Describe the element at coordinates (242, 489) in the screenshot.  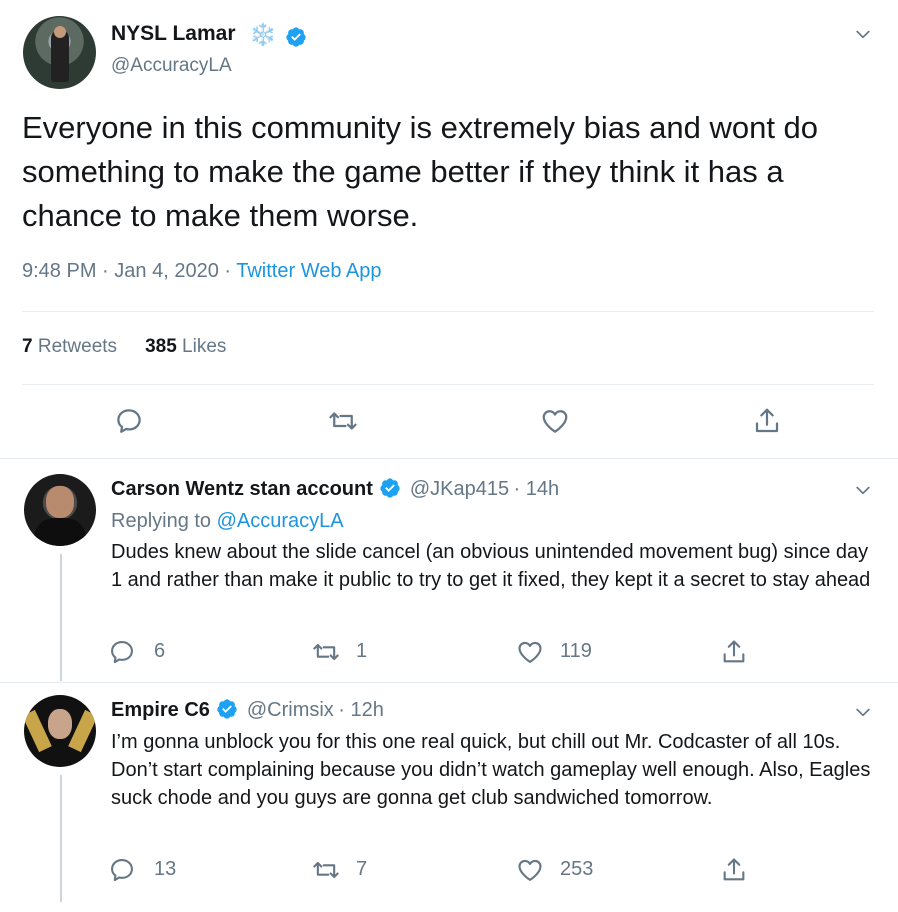
I see `reply-display-name: Carson Wentz stan account` at that location.